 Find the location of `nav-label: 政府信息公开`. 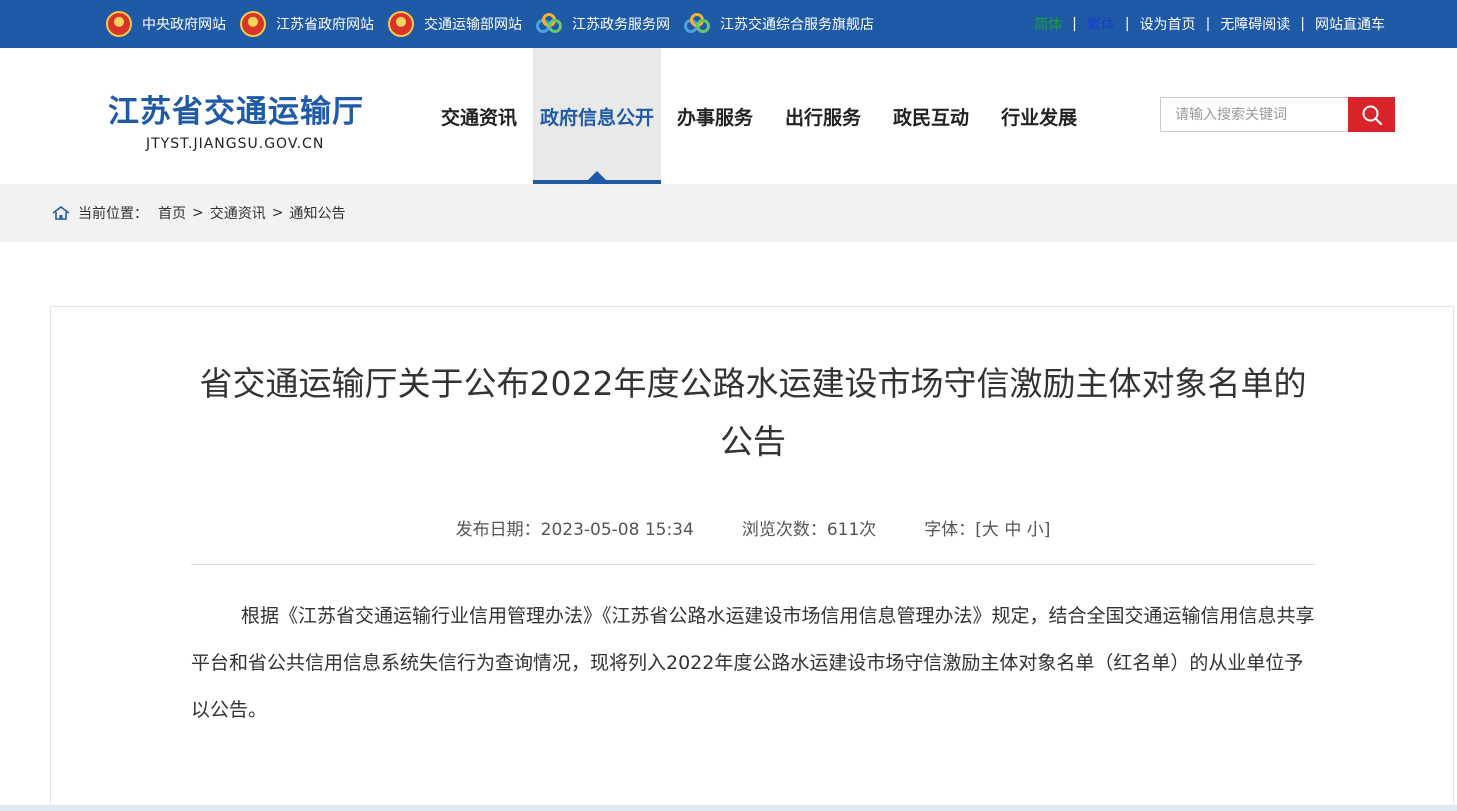

nav-label: 政府信息公开 is located at coordinates (597, 117).